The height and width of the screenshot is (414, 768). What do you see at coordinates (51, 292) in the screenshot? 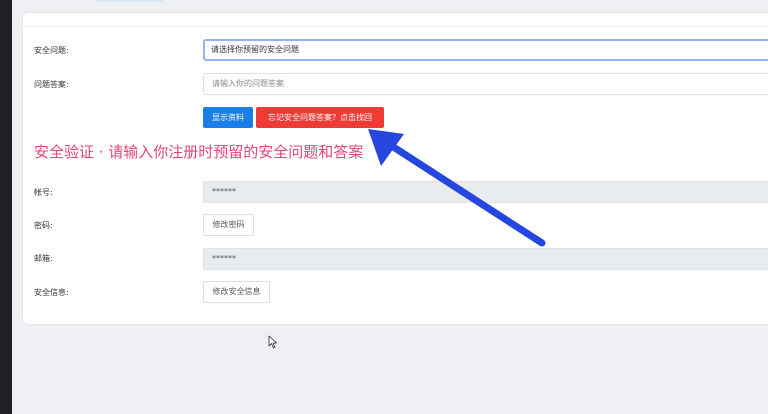
I see `security-info-label: 安全信息:` at bounding box center [51, 292].